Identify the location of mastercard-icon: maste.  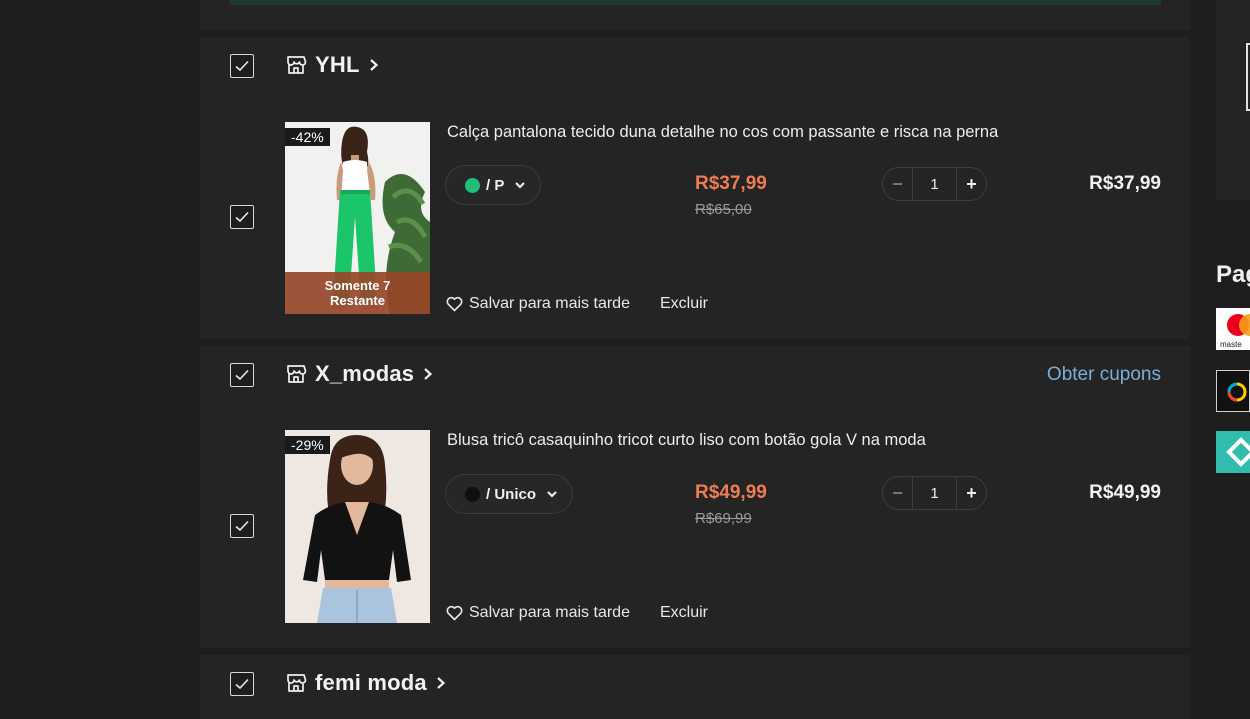
(1233, 329).